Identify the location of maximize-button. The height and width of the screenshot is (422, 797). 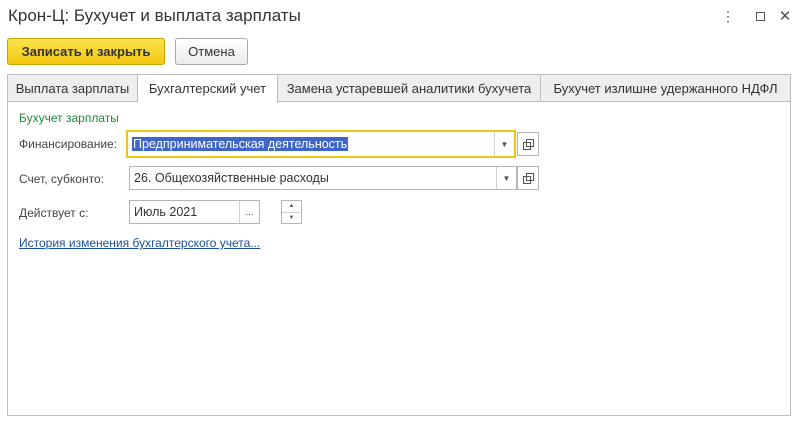
(760, 16).